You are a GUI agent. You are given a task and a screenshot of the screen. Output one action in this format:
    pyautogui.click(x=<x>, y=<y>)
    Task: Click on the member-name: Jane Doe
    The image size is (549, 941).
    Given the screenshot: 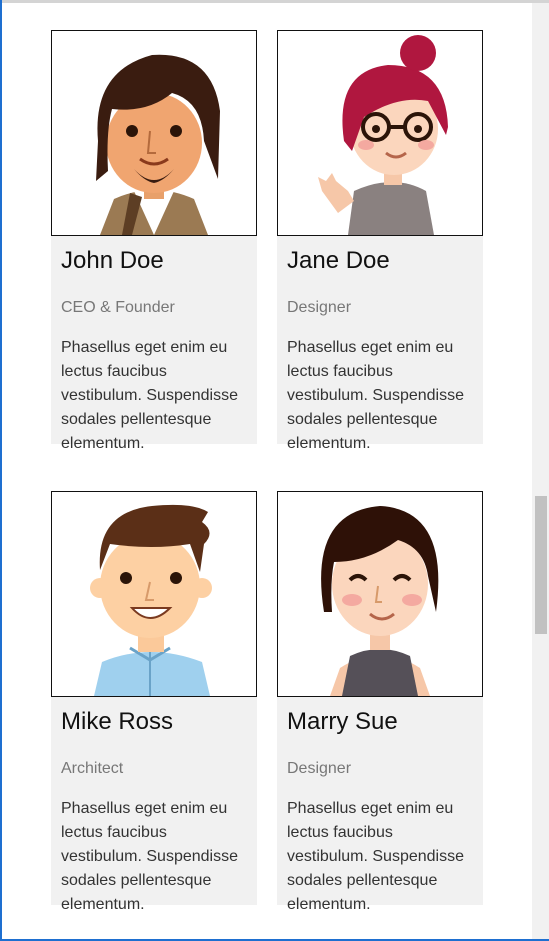 What is the action you would take?
    pyautogui.click(x=338, y=260)
    